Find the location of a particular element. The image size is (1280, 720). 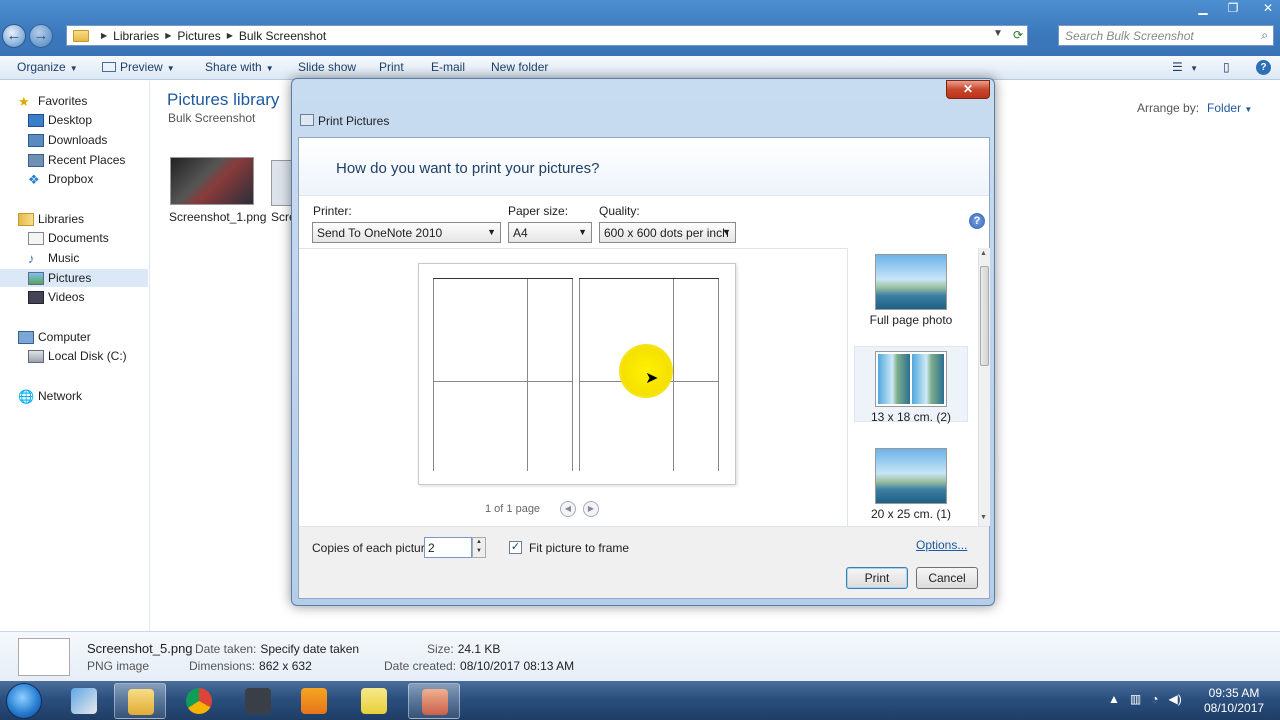

sidebar-item-videos: Videos is located at coordinates (102, 297).